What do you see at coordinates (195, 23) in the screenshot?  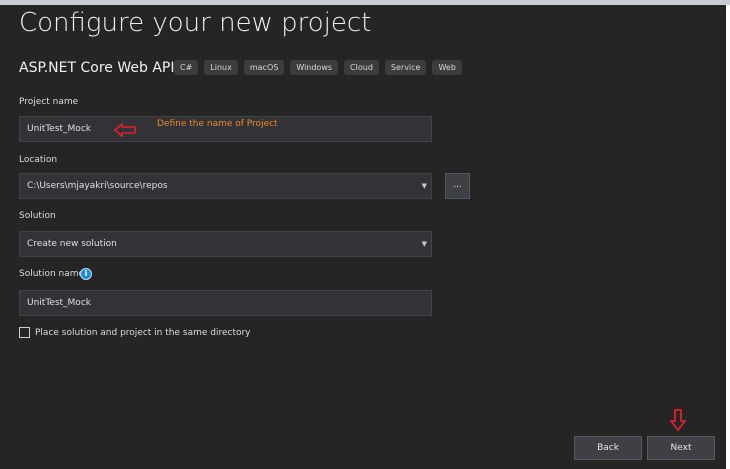 I see `page-title: Configure your new project` at bounding box center [195, 23].